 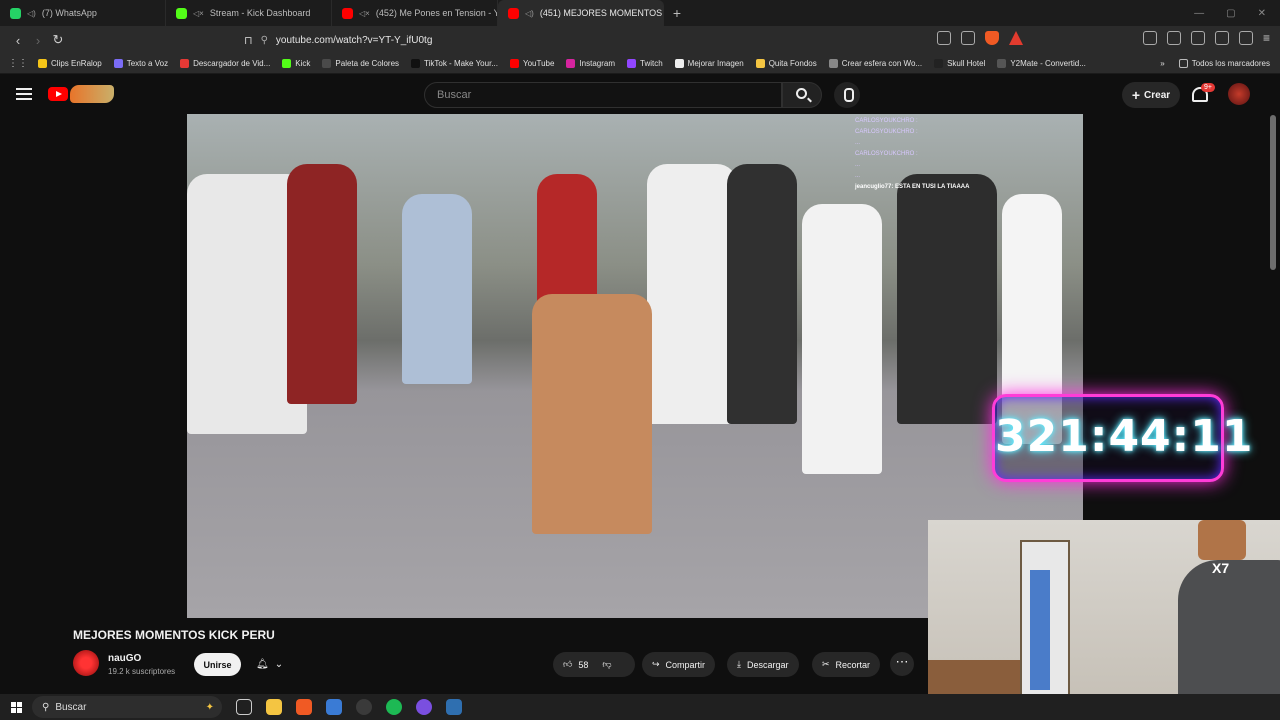 What do you see at coordinates (1273, 192) in the screenshot?
I see `page-scrollbar` at bounding box center [1273, 192].